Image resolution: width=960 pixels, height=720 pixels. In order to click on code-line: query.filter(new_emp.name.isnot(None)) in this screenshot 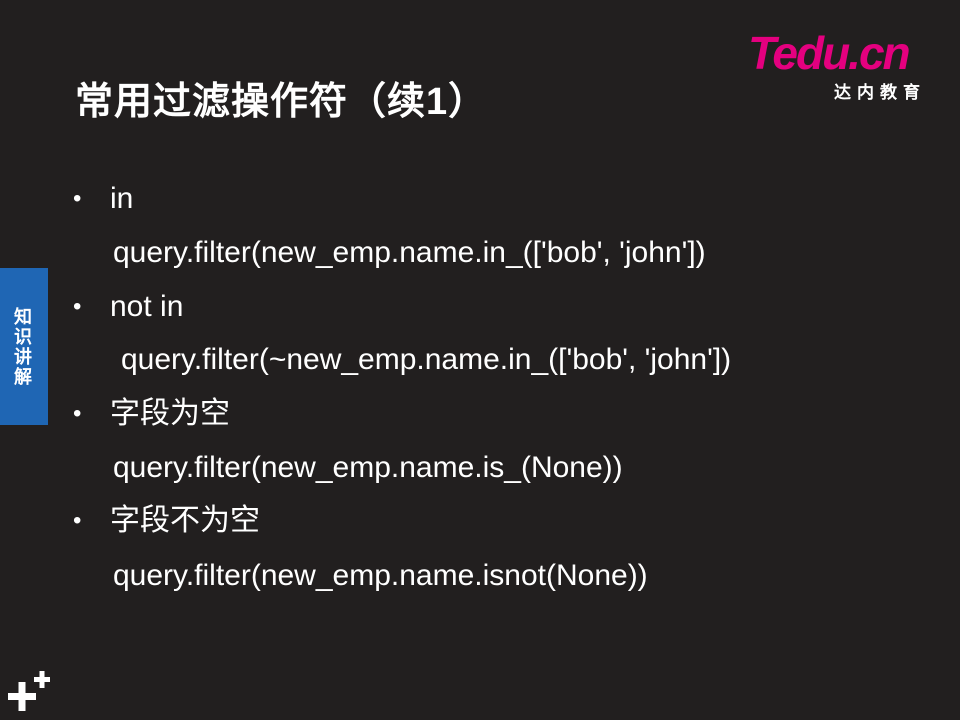, I will do `click(380, 575)`.